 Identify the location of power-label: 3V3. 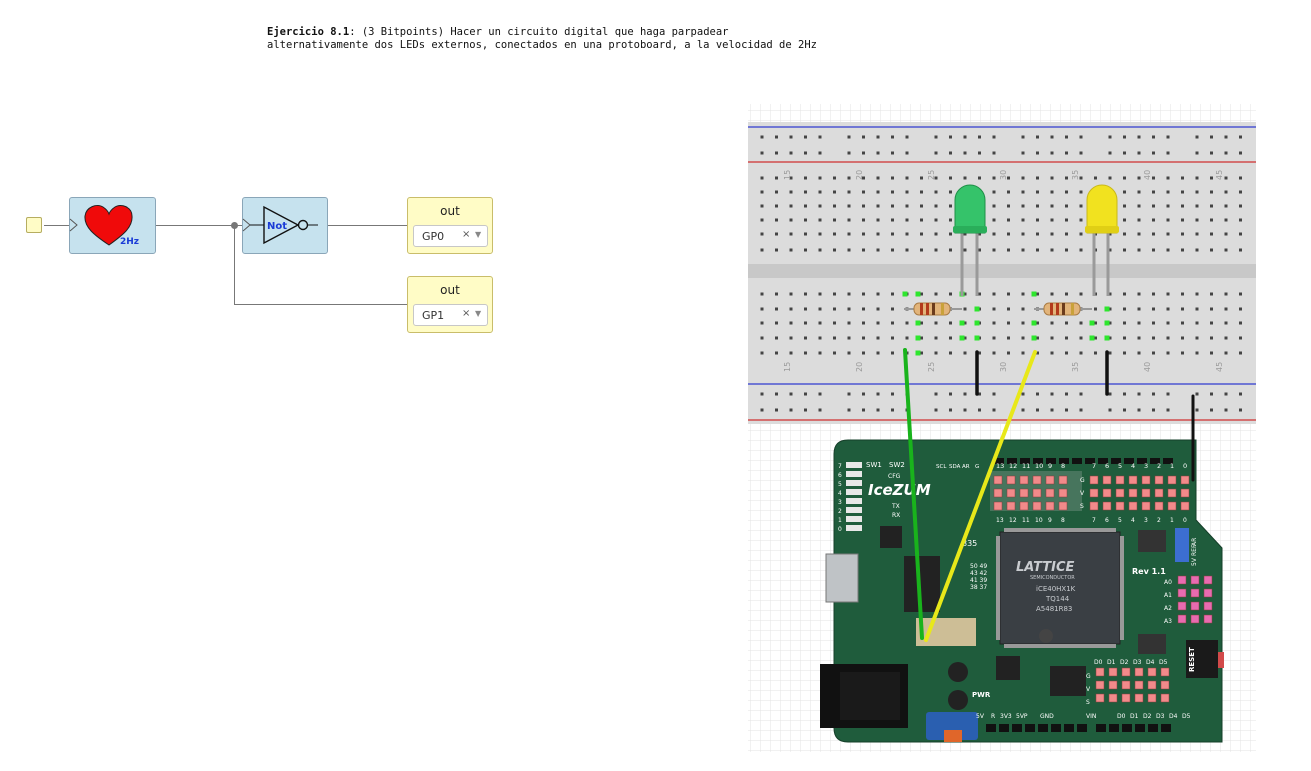
(1006, 716).